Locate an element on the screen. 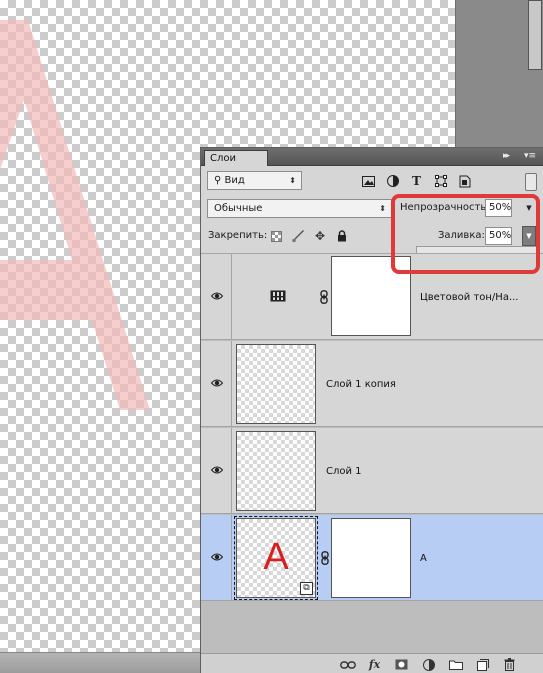 The image size is (543, 673). blend-row: Обычные ⬍ Непрозрачность: 50% ▼ is located at coordinates (372, 209).